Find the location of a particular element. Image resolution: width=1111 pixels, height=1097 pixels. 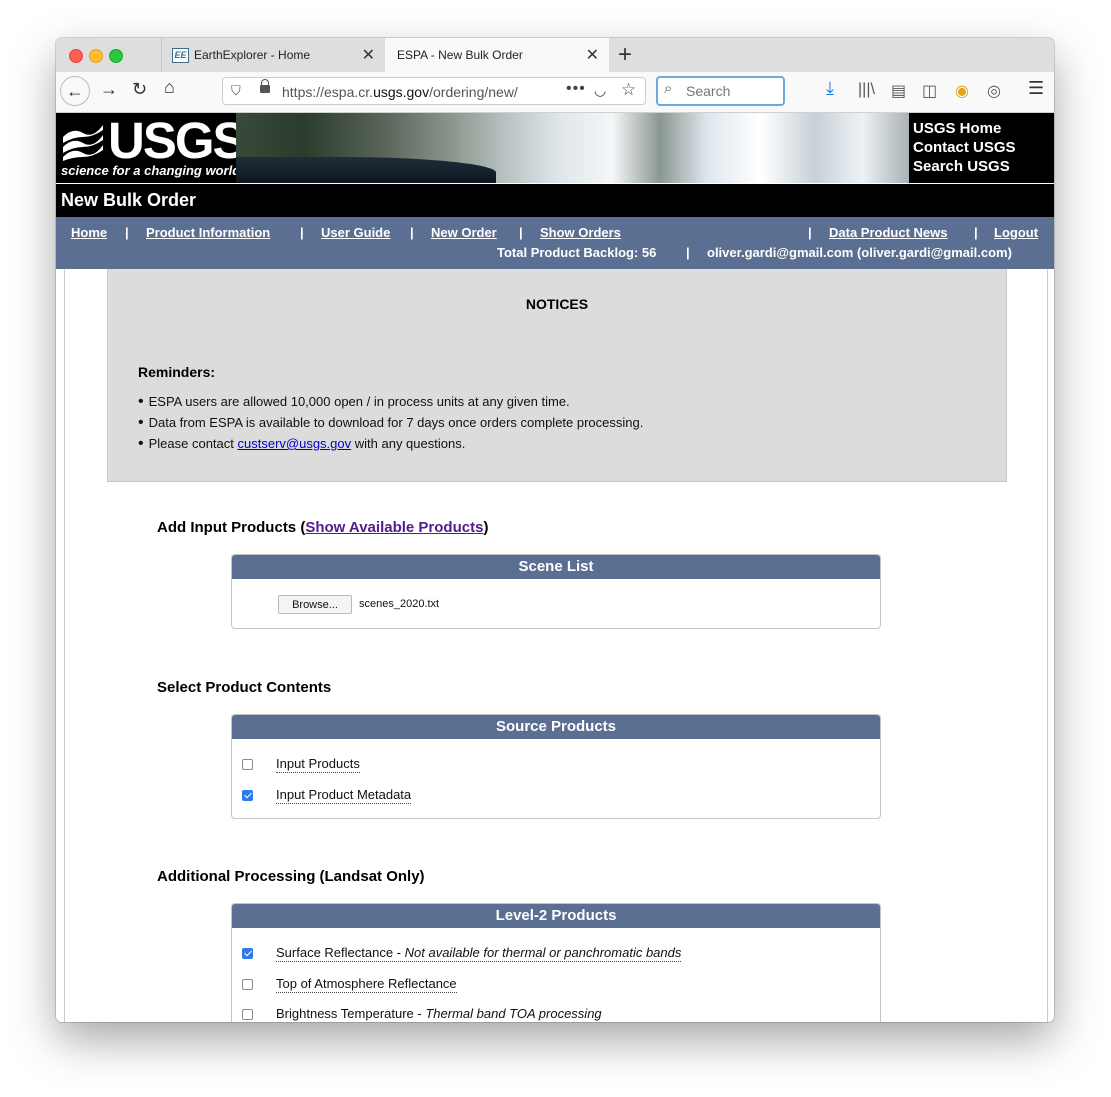

nav-data-product-news-link: Data Product News is located at coordinates (888, 232).